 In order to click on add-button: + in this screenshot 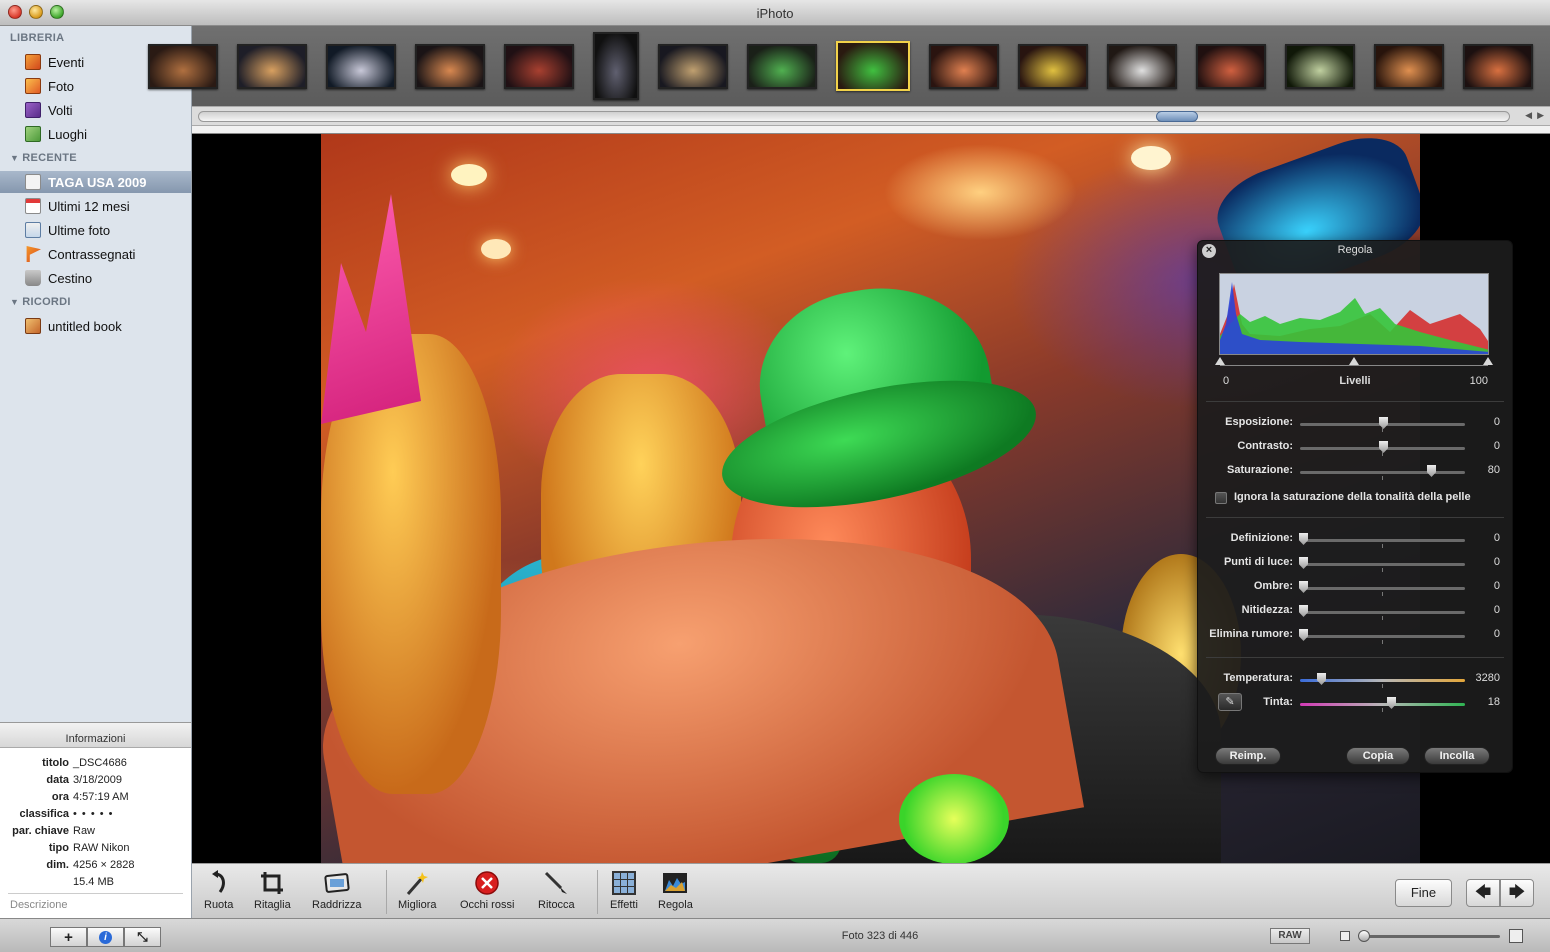, I will do `click(68, 937)`.